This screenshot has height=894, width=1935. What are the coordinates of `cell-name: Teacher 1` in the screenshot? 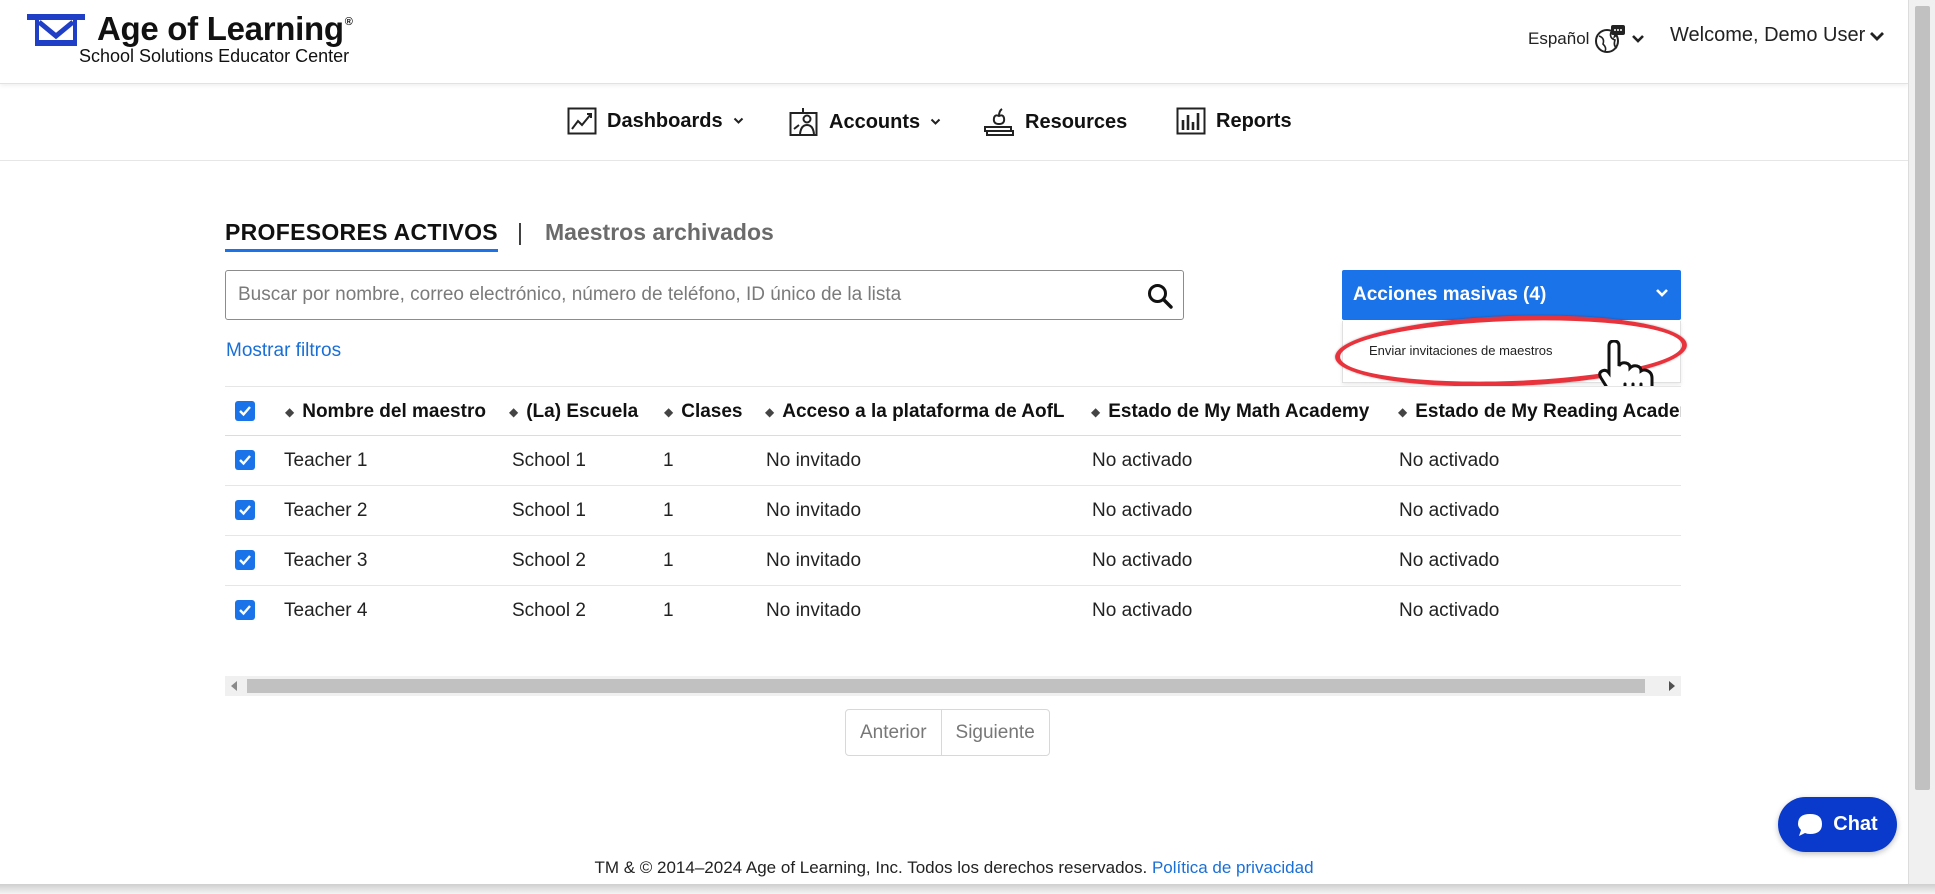 It's located at (325, 461).